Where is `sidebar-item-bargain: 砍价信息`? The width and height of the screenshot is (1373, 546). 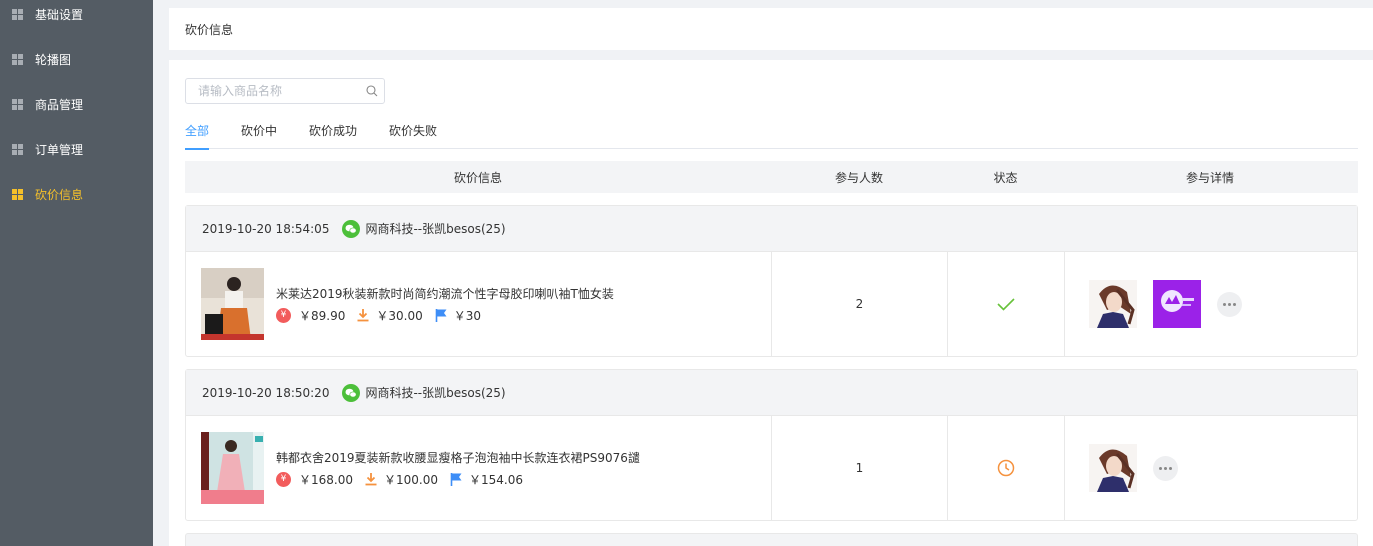 sidebar-item-bargain: 砍价信息 is located at coordinates (76, 194).